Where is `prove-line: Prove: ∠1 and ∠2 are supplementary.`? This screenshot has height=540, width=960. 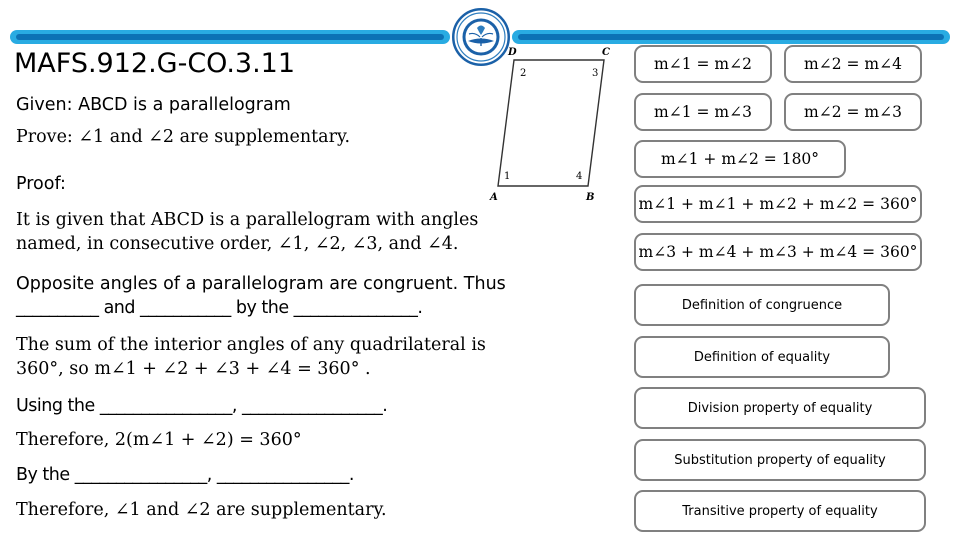
prove-line: Prove: ∠1 and ∠2 are supplementary. is located at coordinates (183, 137).